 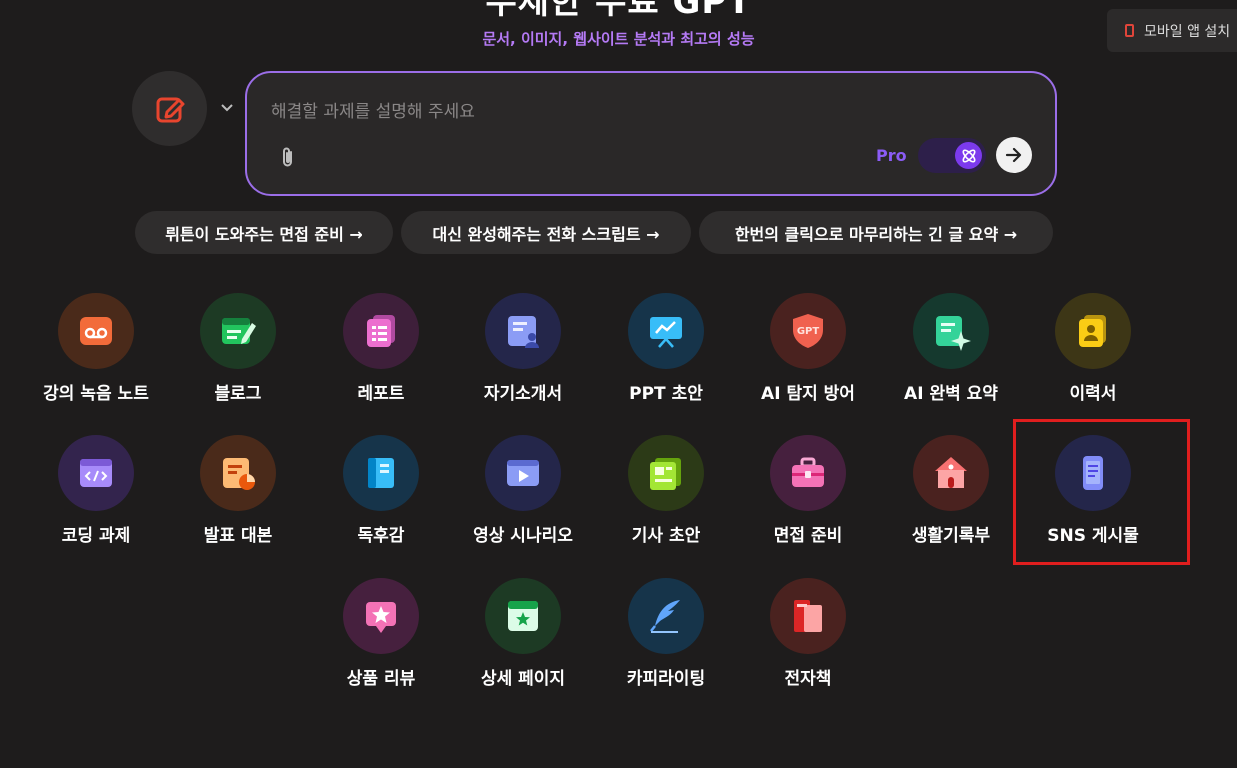 I want to click on newspaper-icon, so click(x=665, y=474).